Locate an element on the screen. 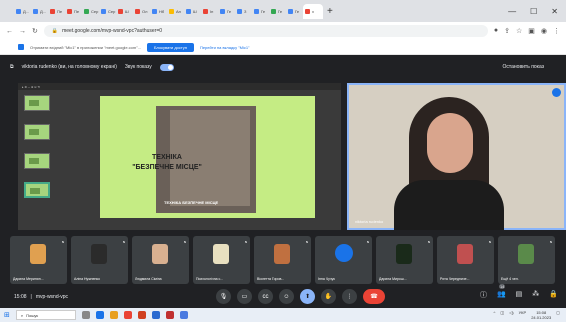  raise-hand-button: ✋ is located at coordinates (328, 296).